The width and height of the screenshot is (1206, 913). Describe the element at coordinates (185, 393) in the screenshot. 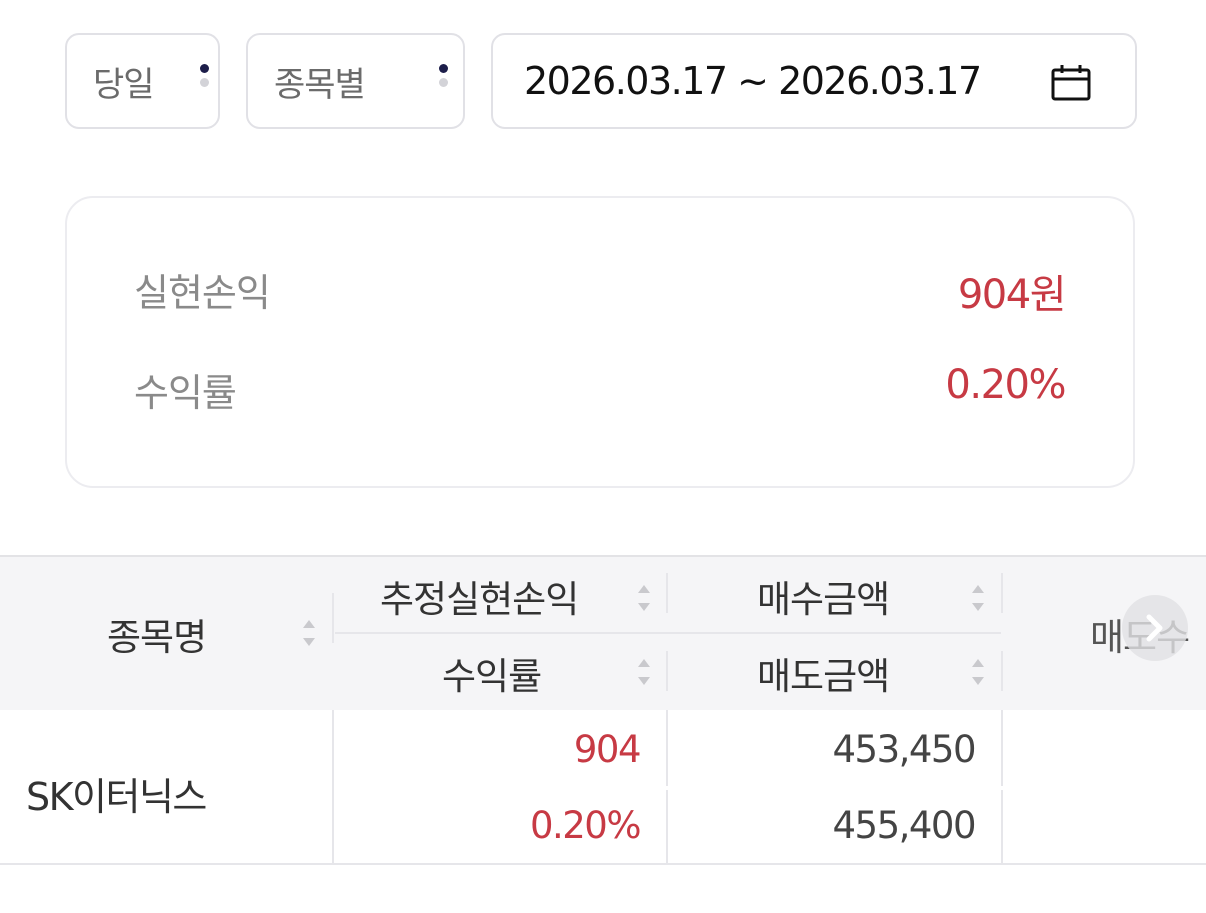

I see `return-rate-label: 수익률` at that location.